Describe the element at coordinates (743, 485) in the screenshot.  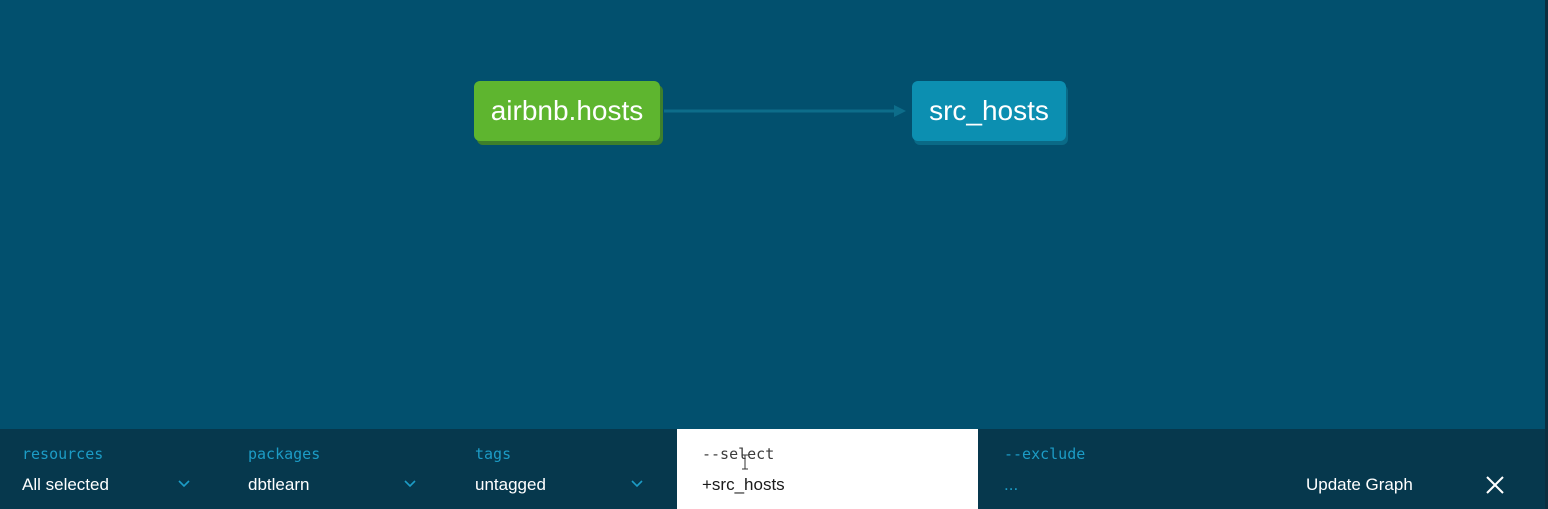
I see `select-value: +src_hosts` at that location.